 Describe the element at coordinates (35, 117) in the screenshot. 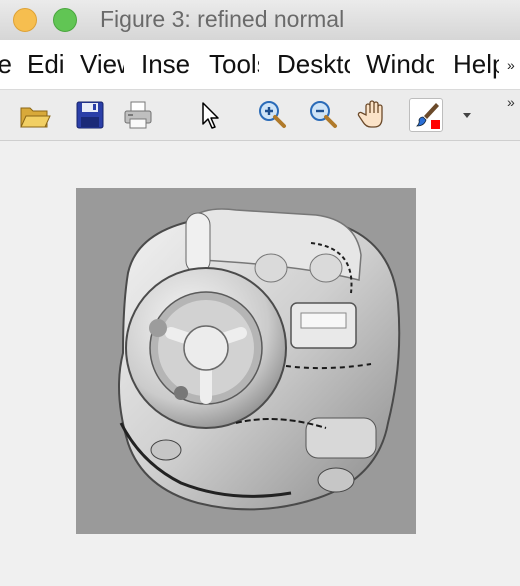

I see `folder-open-icon` at that location.